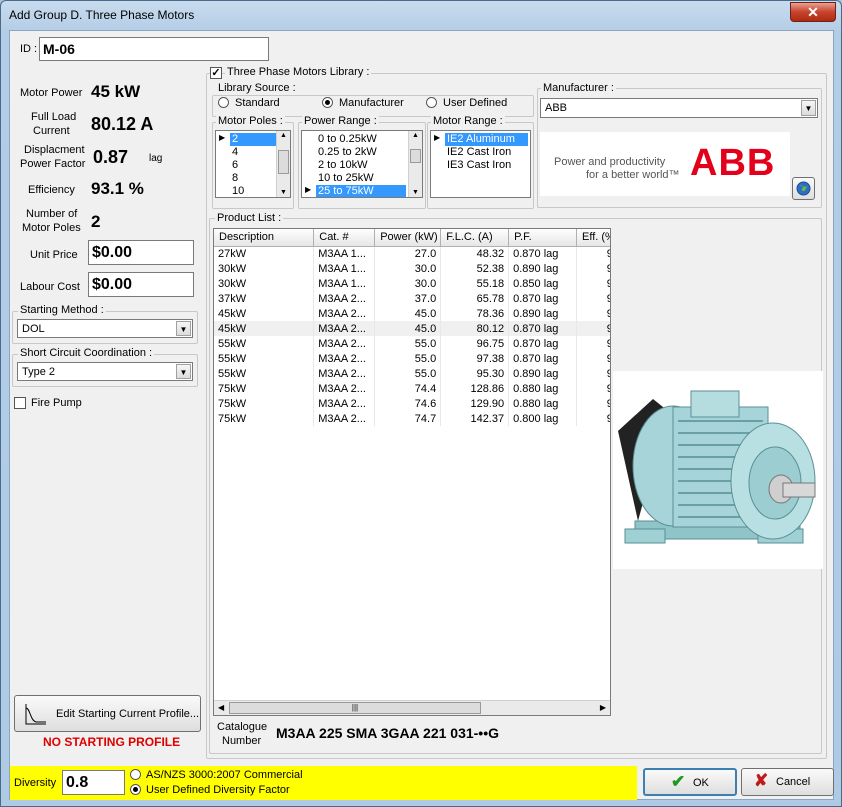  Describe the element at coordinates (52, 214) in the screenshot. I see `poles-label-1: Number of` at that location.